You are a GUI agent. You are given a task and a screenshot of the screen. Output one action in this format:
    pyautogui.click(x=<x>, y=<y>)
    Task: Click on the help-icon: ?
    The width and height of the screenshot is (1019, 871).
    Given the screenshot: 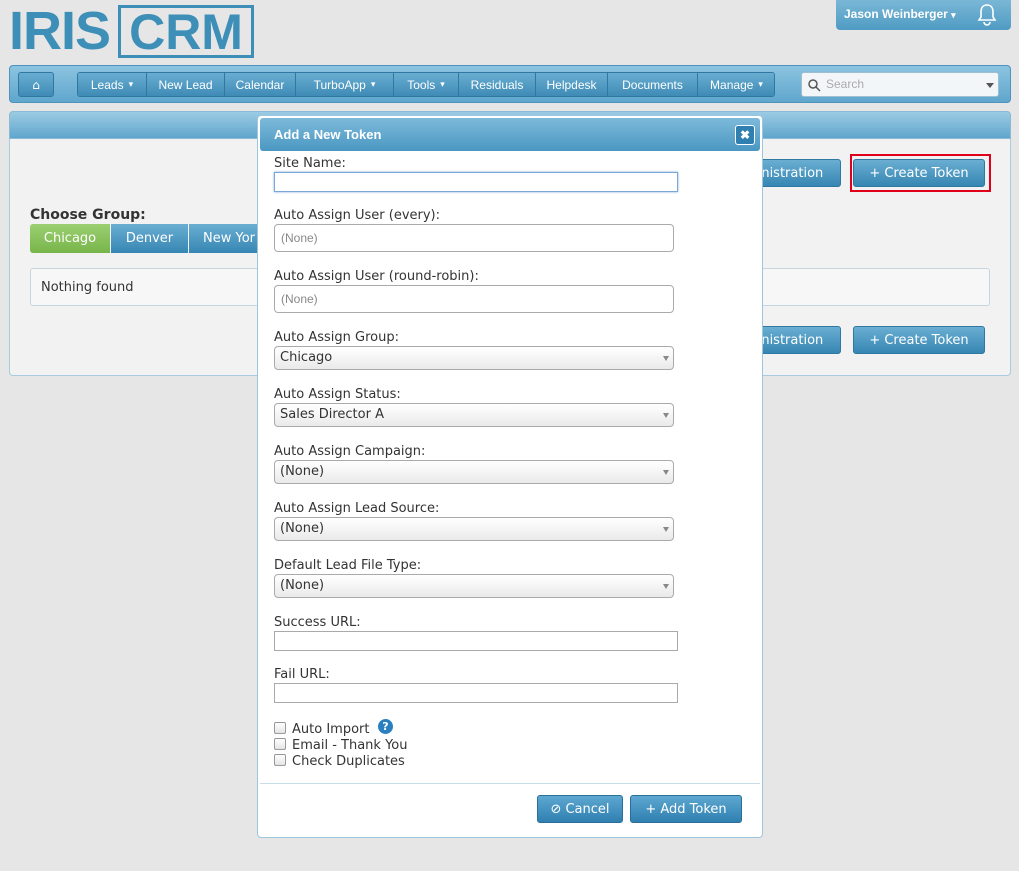 What is the action you would take?
    pyautogui.click(x=385, y=726)
    